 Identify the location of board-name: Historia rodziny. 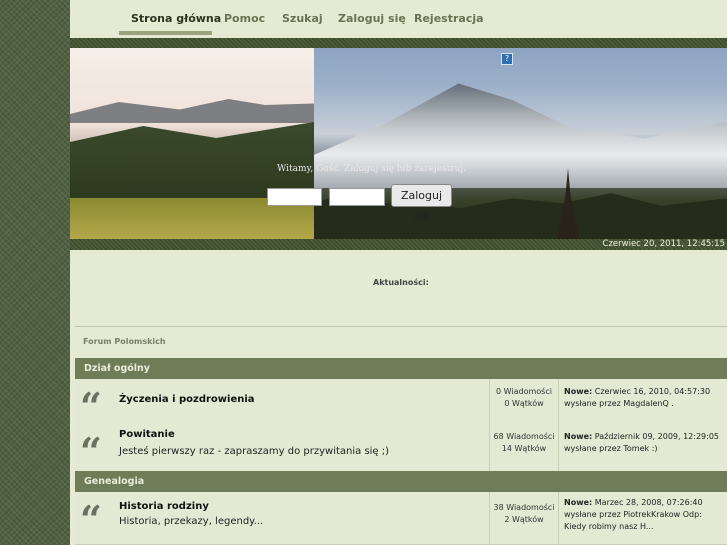
(164, 506).